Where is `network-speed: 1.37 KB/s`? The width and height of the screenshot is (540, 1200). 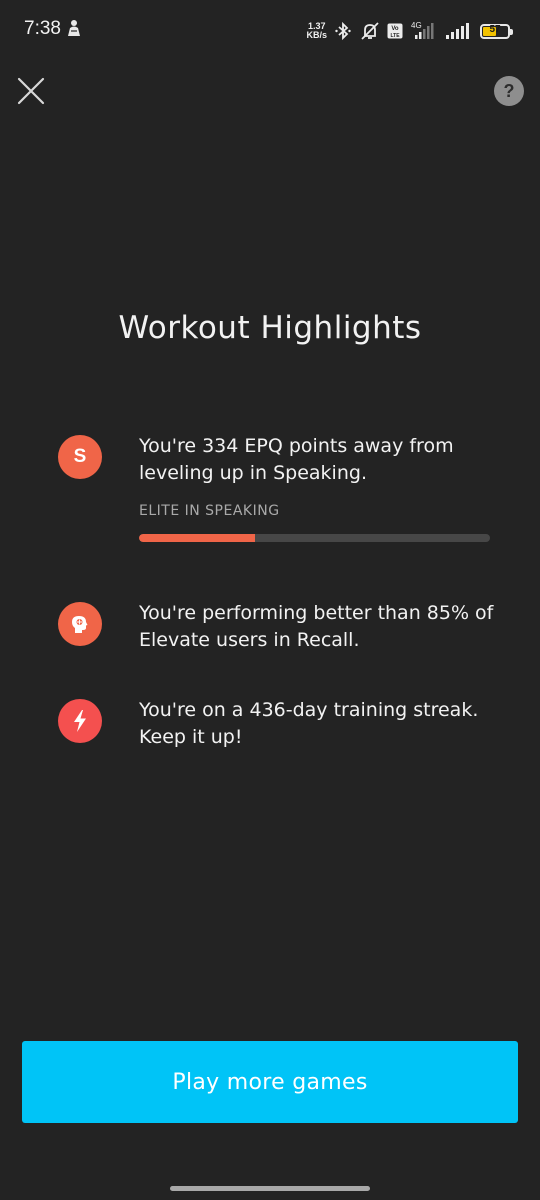
network-speed: 1.37 KB/s is located at coordinates (316, 31).